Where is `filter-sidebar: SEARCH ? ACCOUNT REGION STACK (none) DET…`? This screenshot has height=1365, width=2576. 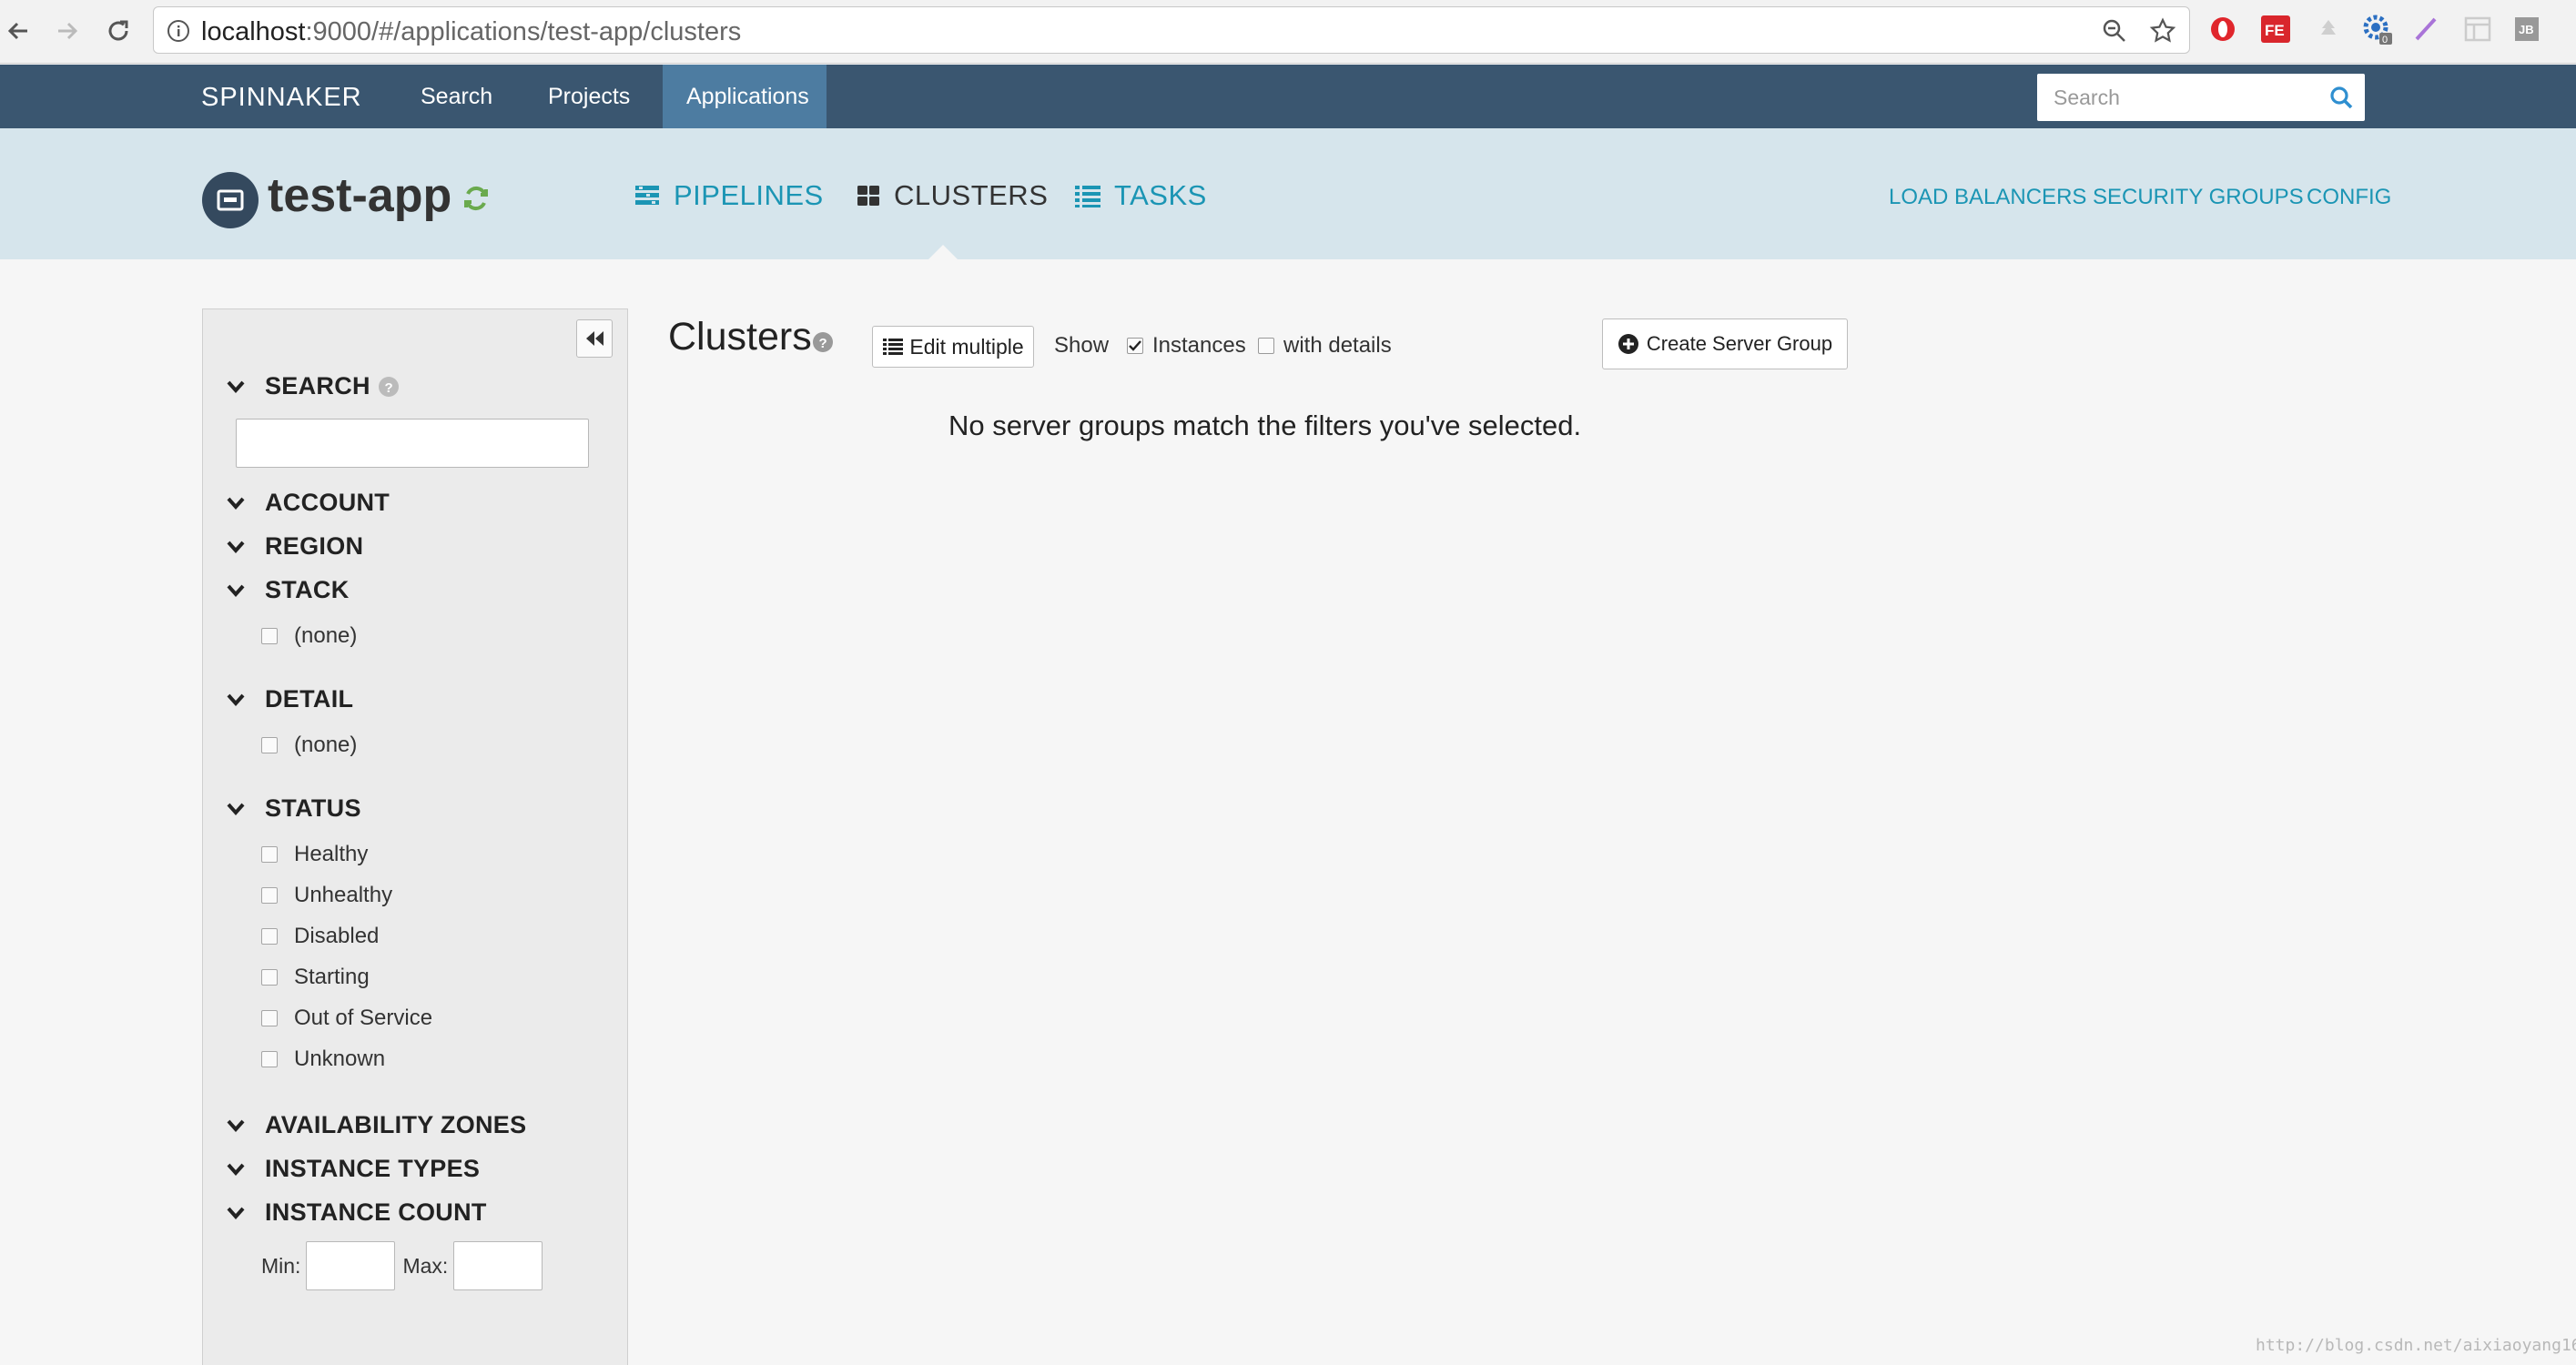 filter-sidebar: SEARCH ? ACCOUNT REGION STACK (none) DET… is located at coordinates (415, 837).